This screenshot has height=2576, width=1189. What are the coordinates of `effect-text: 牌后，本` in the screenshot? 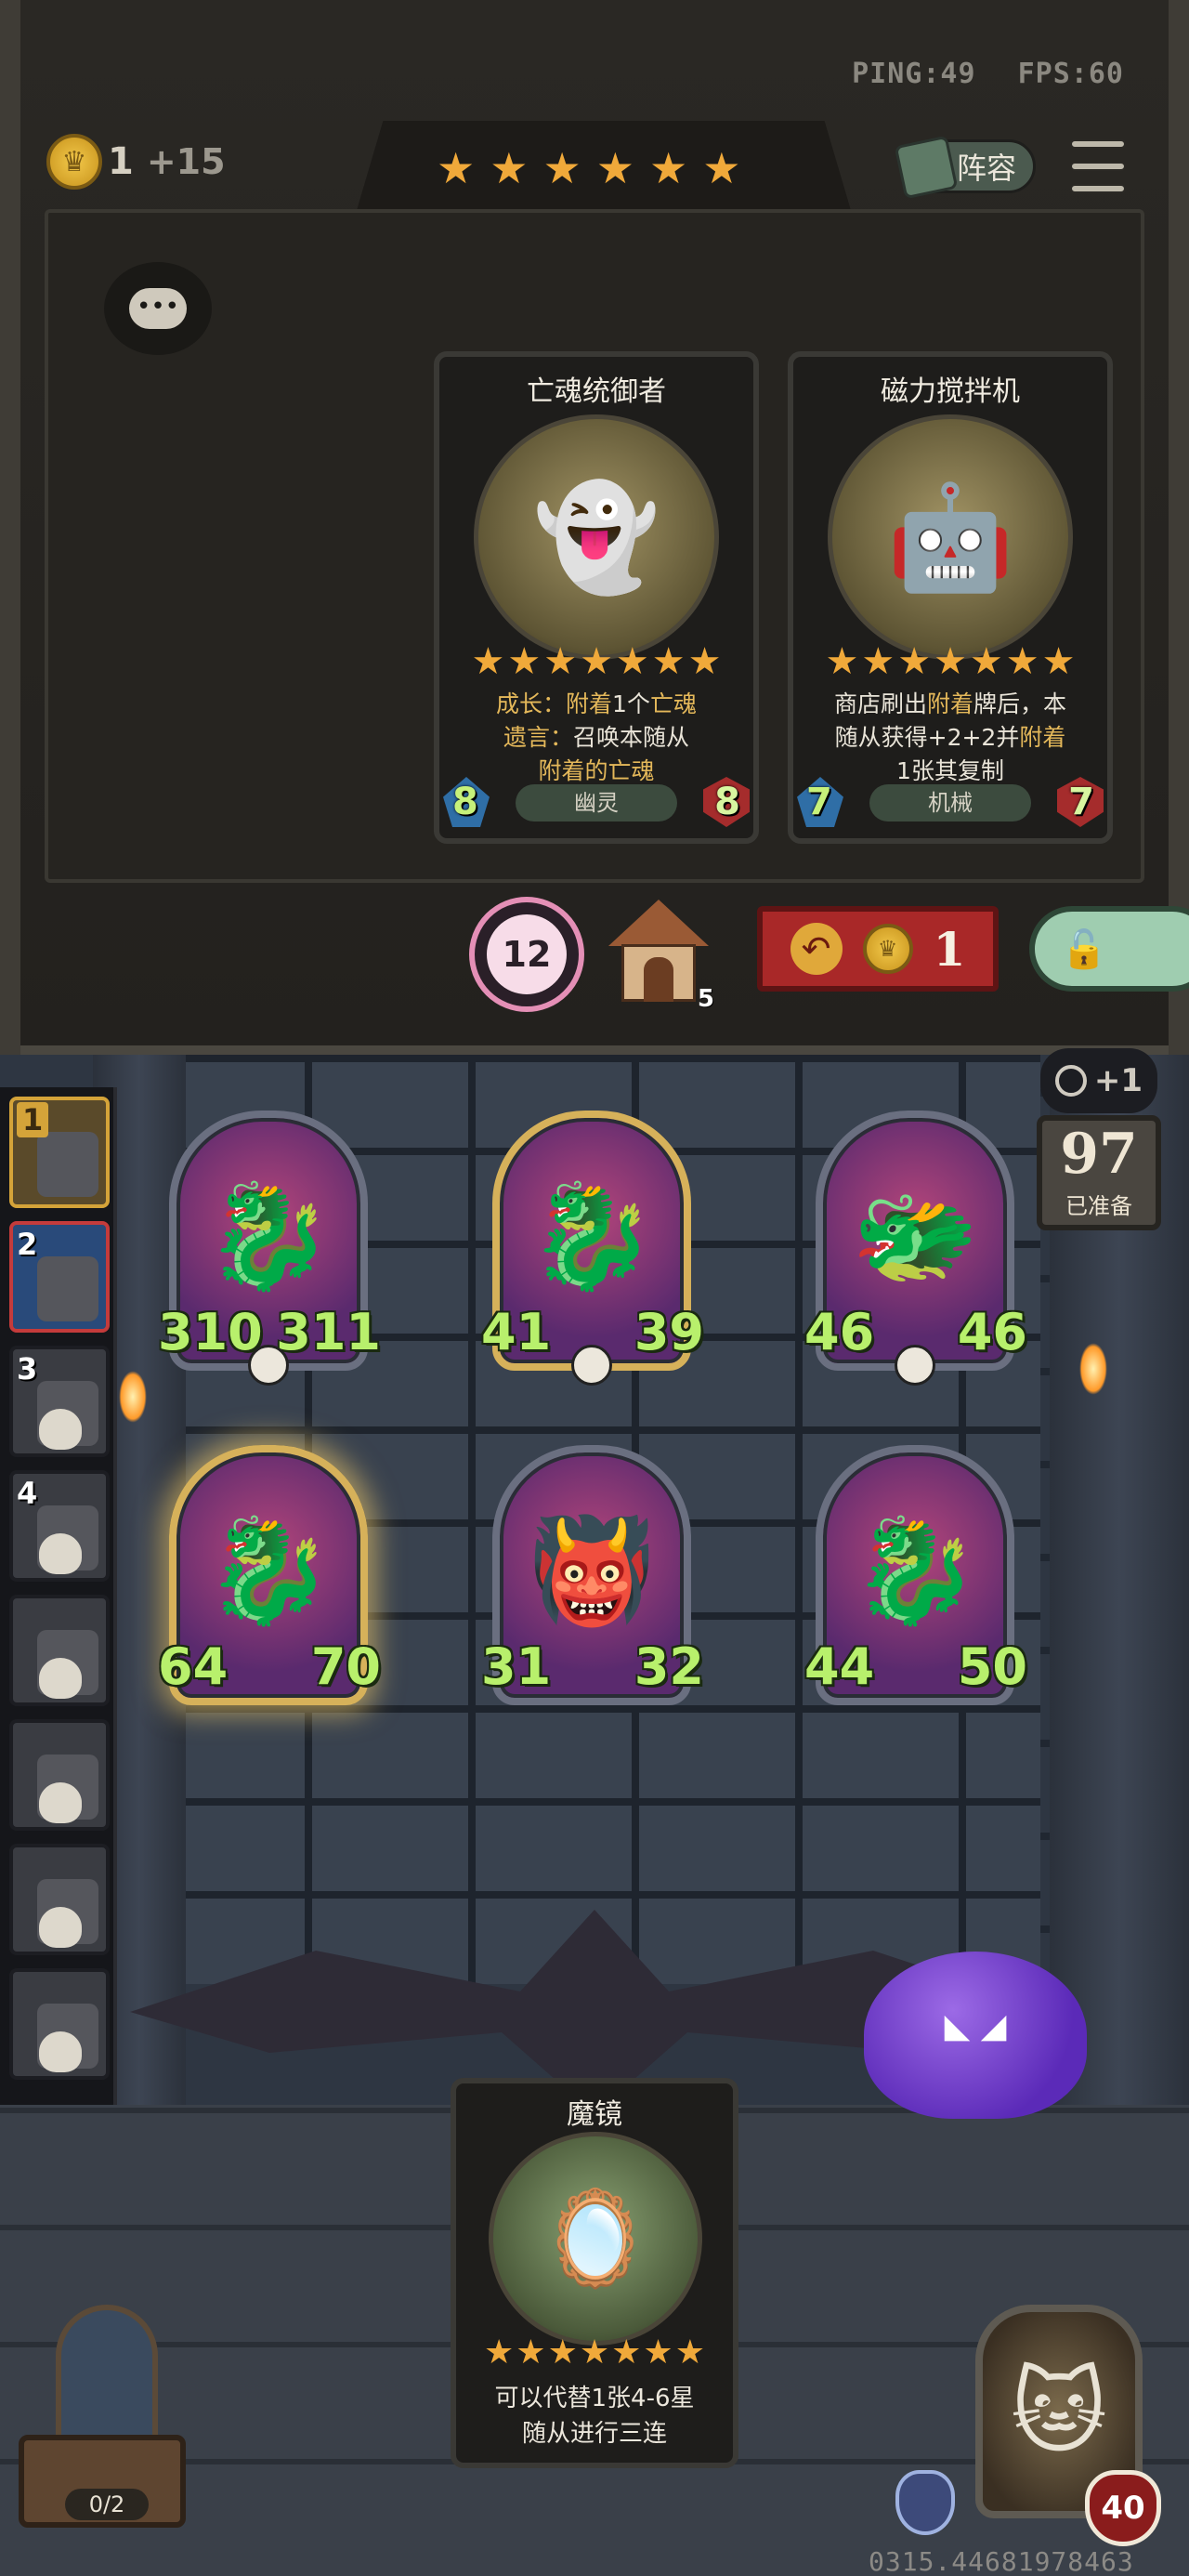 It's located at (1020, 703).